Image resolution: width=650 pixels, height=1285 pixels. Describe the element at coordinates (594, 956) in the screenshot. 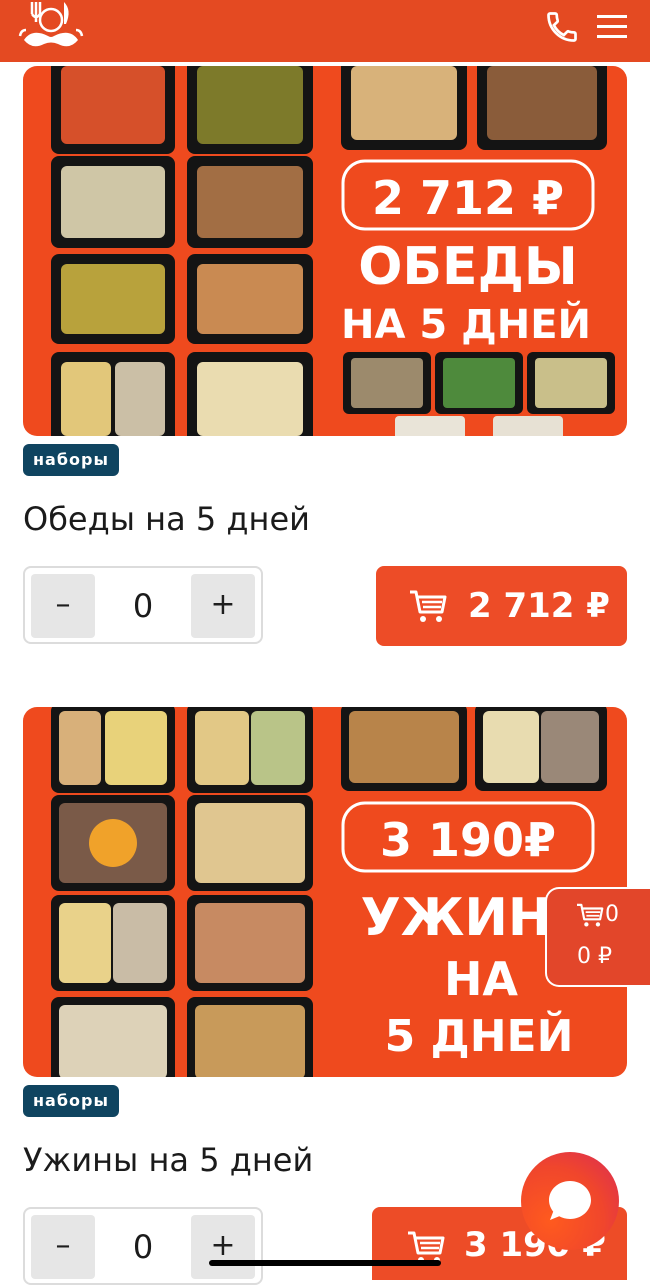

I see `cart-sum: 0 ₽` at that location.